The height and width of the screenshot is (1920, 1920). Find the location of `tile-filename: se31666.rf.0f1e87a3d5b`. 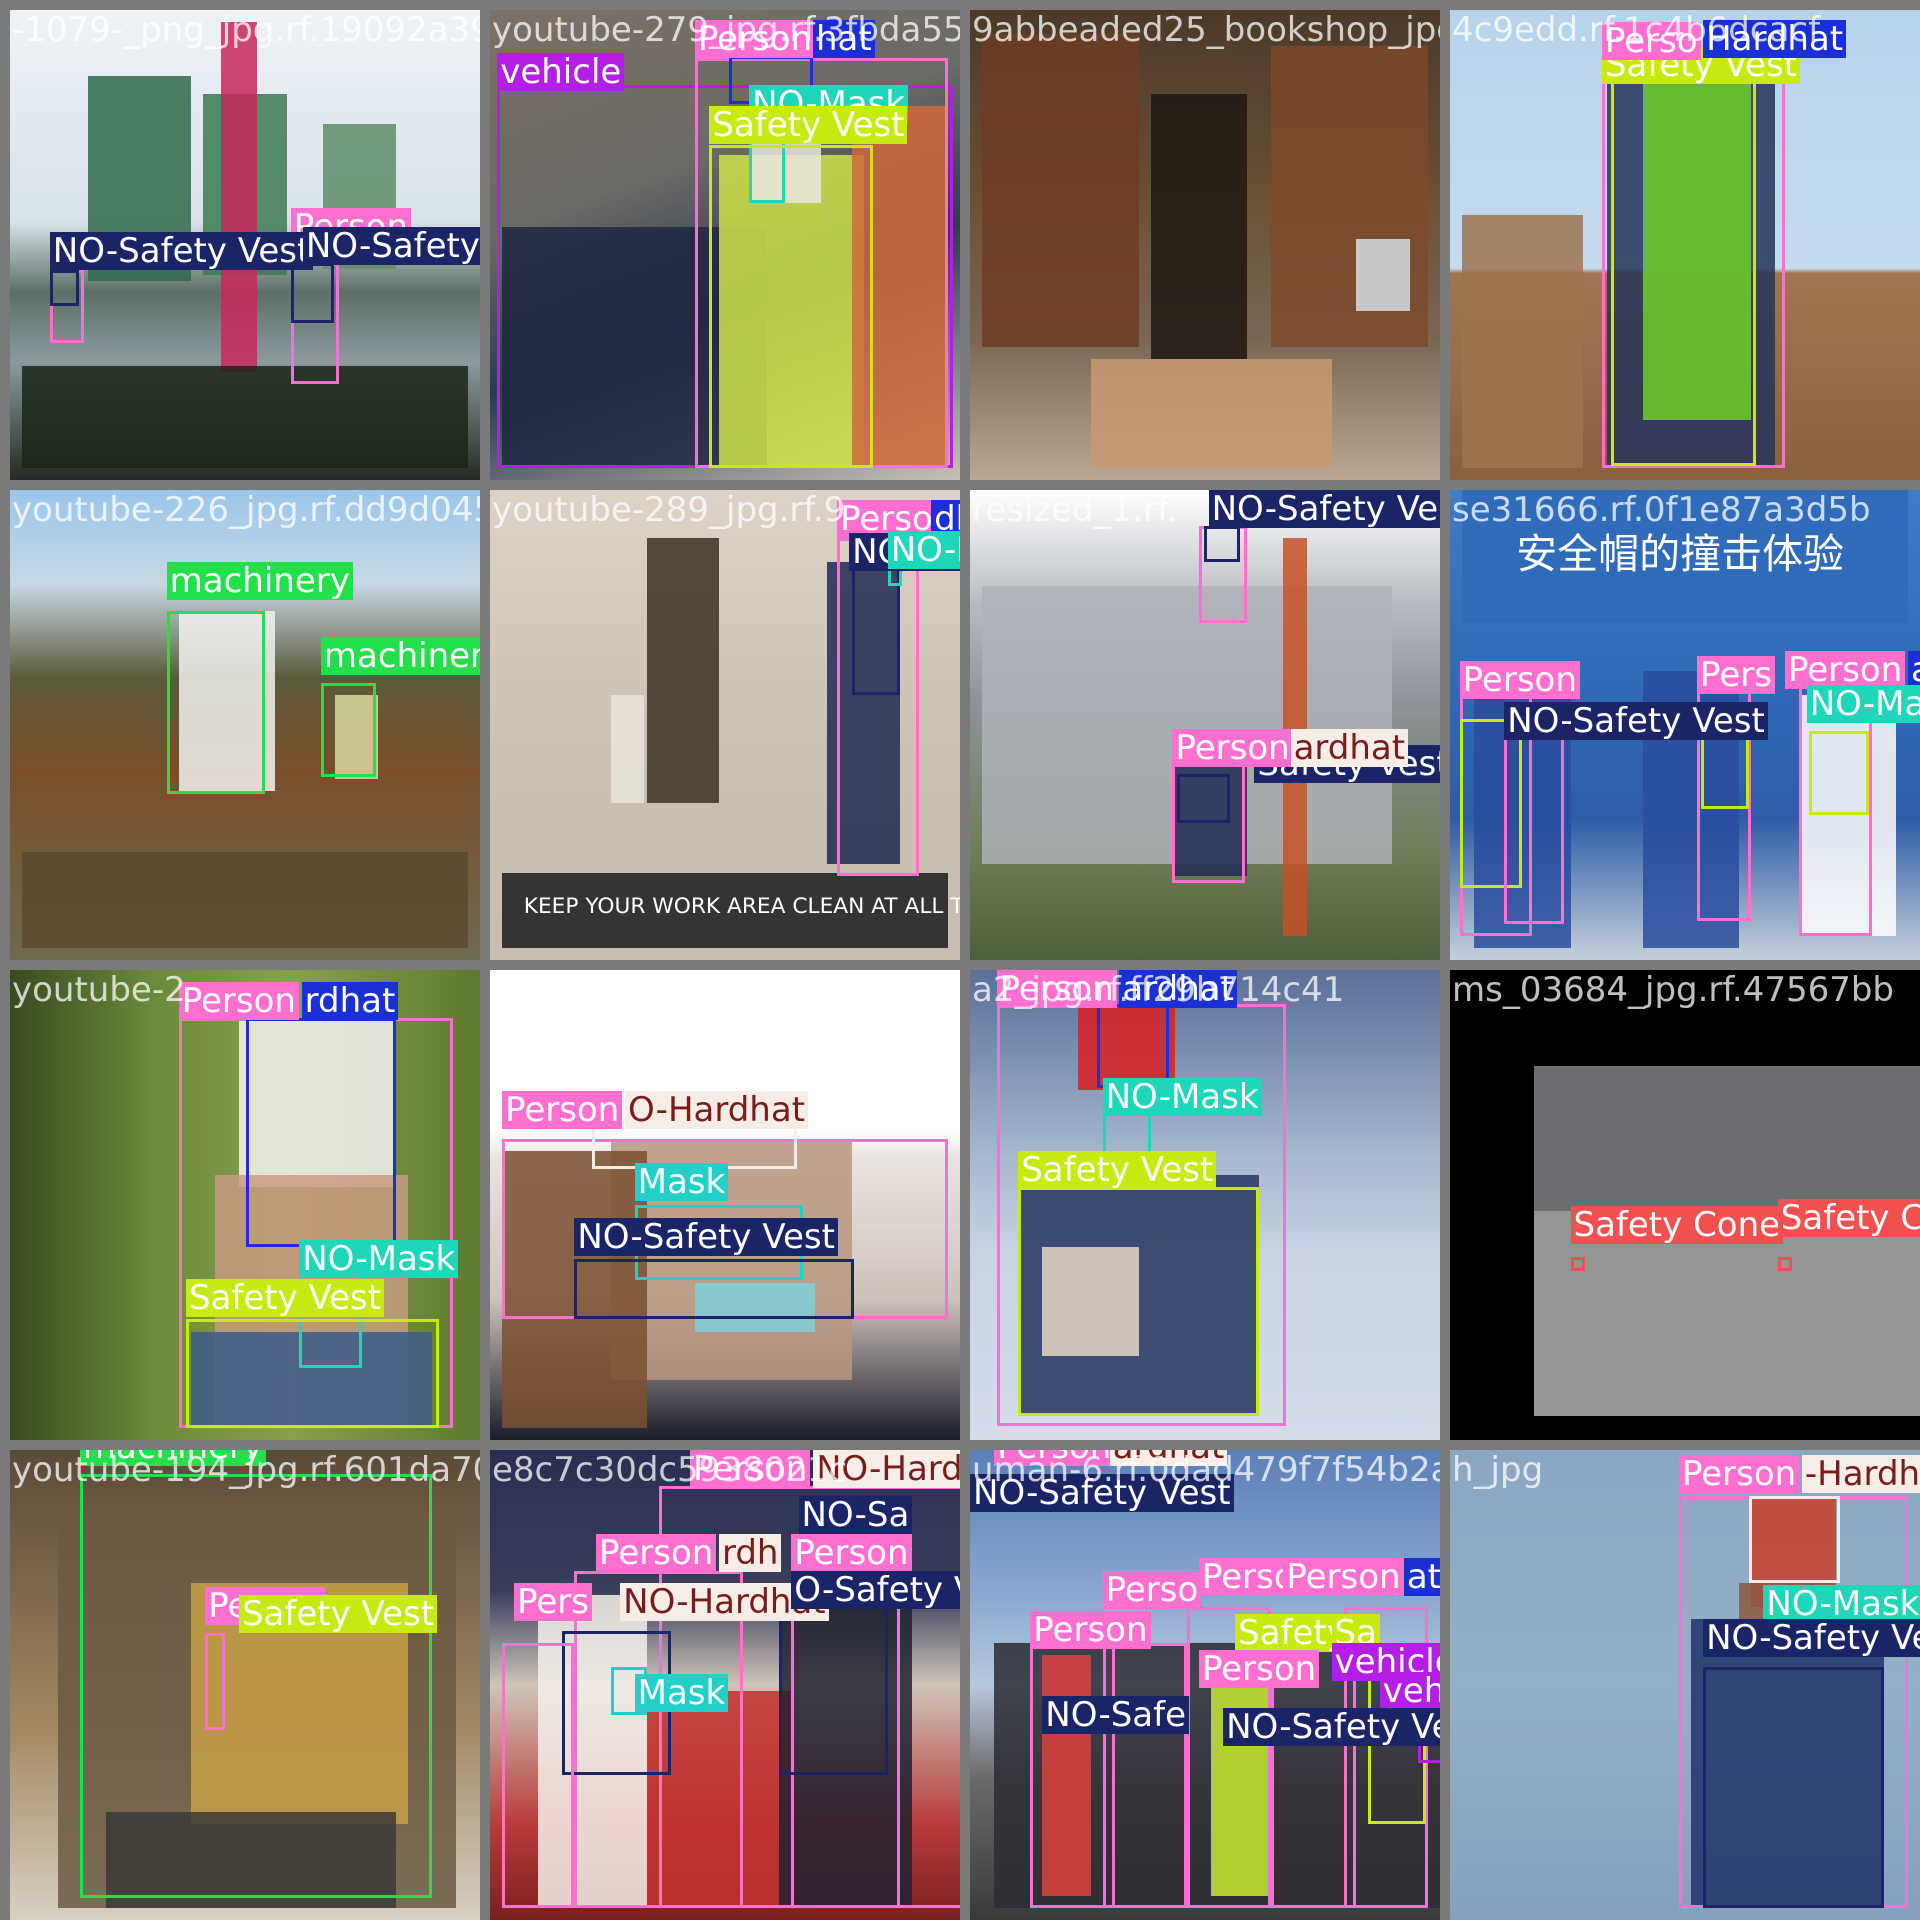

tile-filename: se31666.rf.0f1e87a3d5b is located at coordinates (1661, 510).